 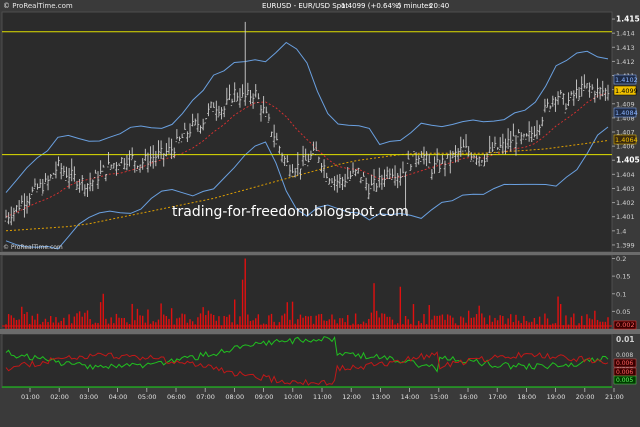 I want to click on directional-value-label: 0.006, so click(x=624, y=363).